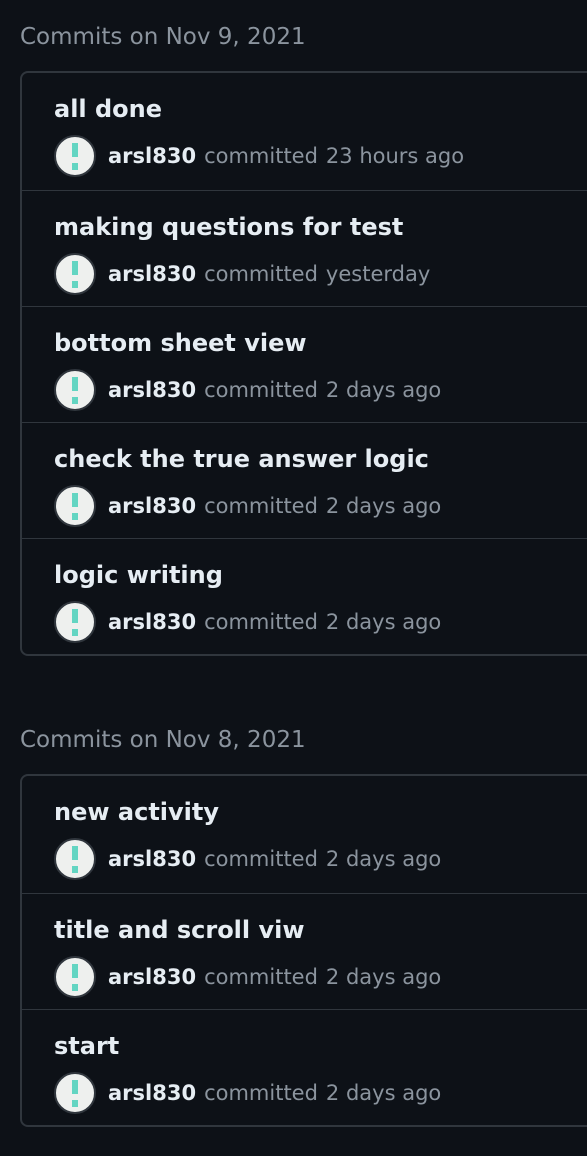 Image resolution: width=587 pixels, height=1156 pixels. I want to click on commit-title-link: making questions for test, so click(228, 227).